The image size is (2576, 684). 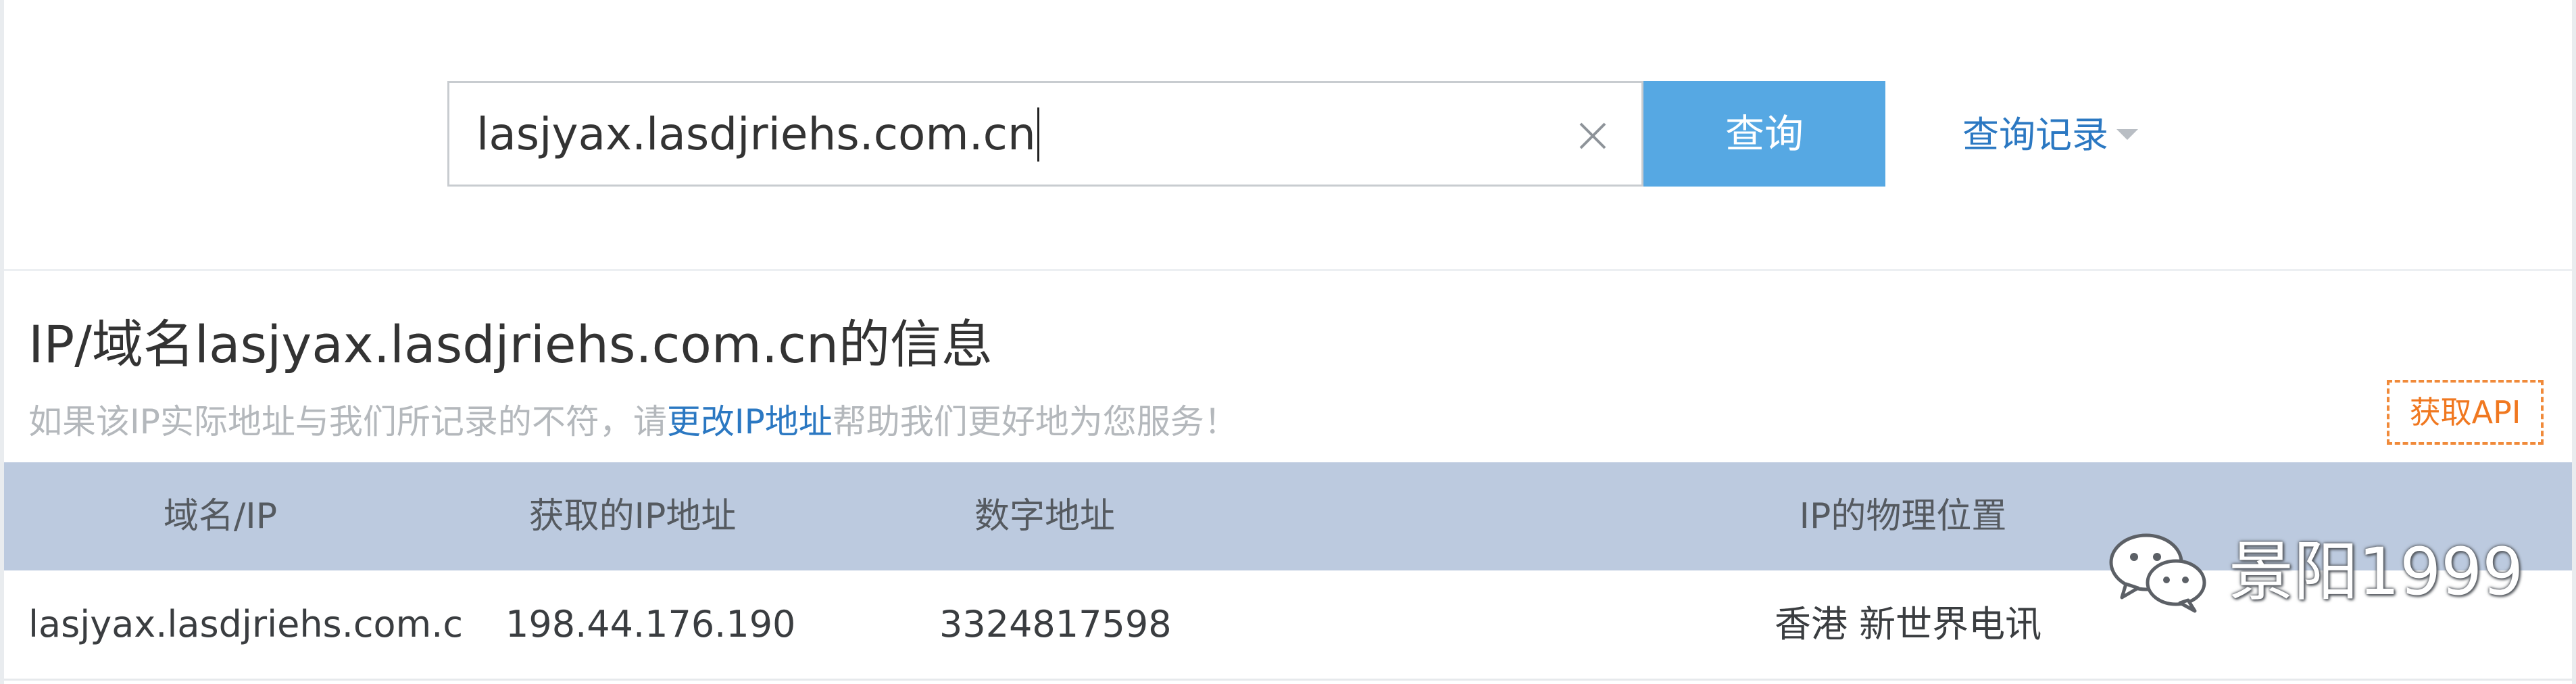 I want to click on notice-text: 如果该IP实际地址与我们所记录的不符，请更改IP地址帮助我们更好地为您服务！, so click(x=633, y=422).